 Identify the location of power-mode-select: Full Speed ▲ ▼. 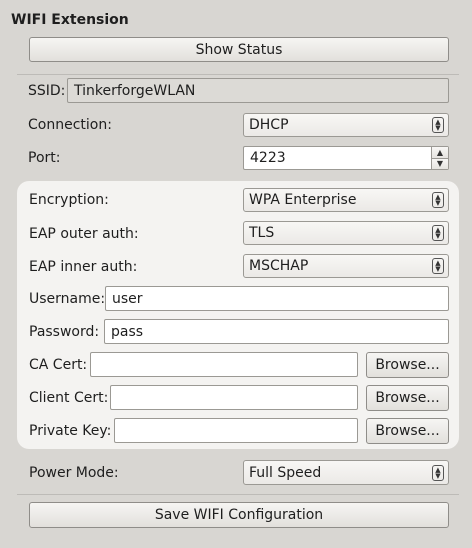
(346, 472).